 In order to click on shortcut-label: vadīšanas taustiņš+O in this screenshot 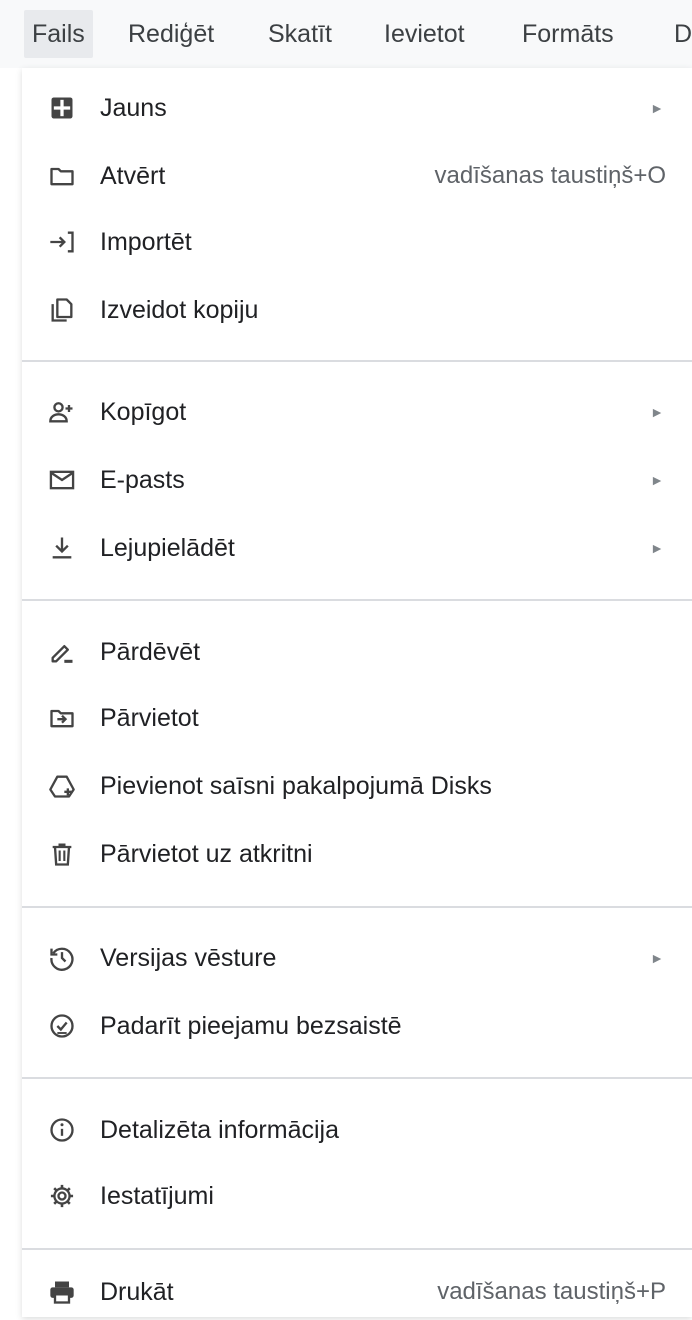, I will do `click(550, 175)`.